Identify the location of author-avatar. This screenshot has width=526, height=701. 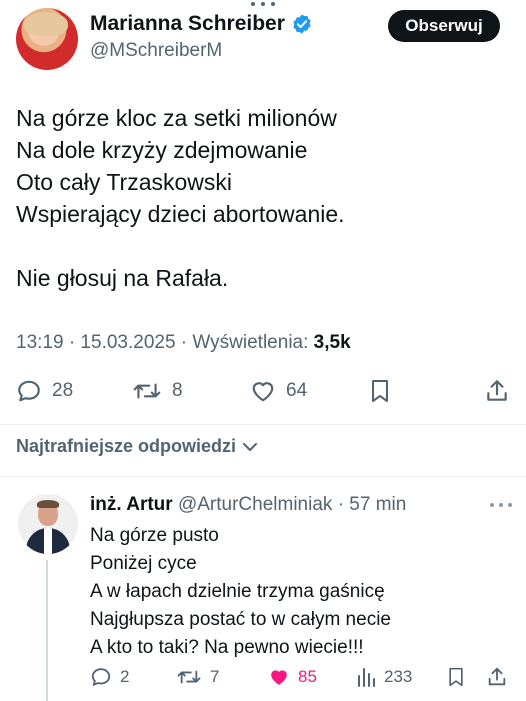
(47, 39).